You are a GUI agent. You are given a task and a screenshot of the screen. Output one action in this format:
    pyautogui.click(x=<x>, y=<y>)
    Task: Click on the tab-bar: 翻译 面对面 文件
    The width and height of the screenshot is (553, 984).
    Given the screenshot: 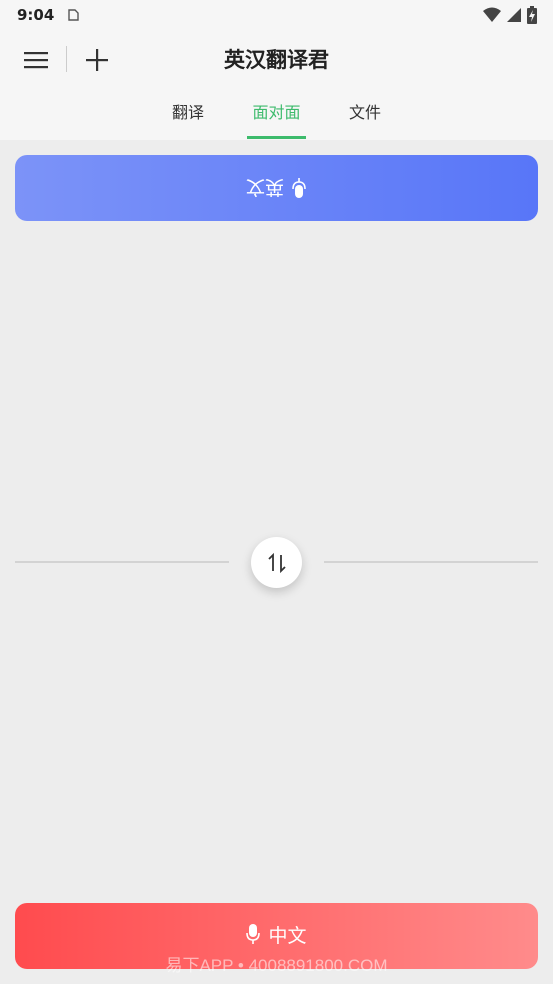 What is the action you would take?
    pyautogui.click(x=276, y=120)
    